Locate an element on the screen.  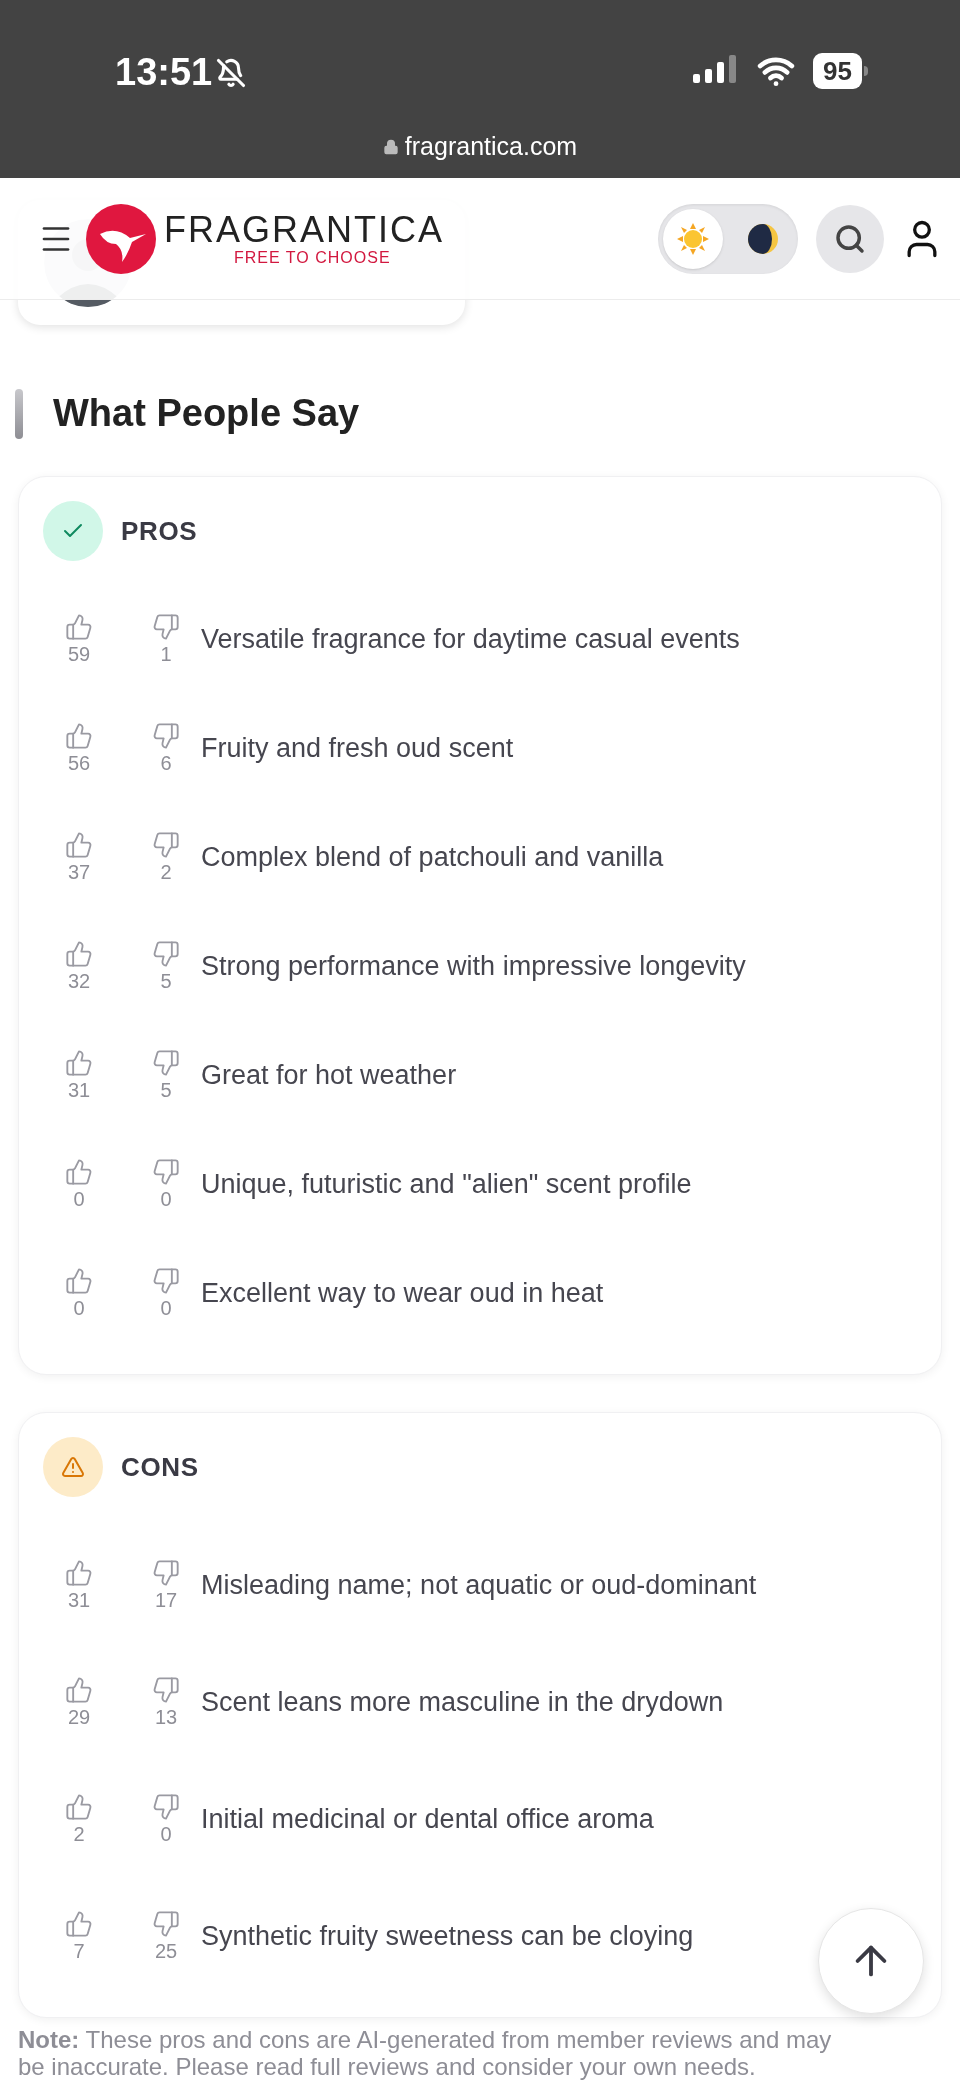
sun-icon is located at coordinates (693, 238).